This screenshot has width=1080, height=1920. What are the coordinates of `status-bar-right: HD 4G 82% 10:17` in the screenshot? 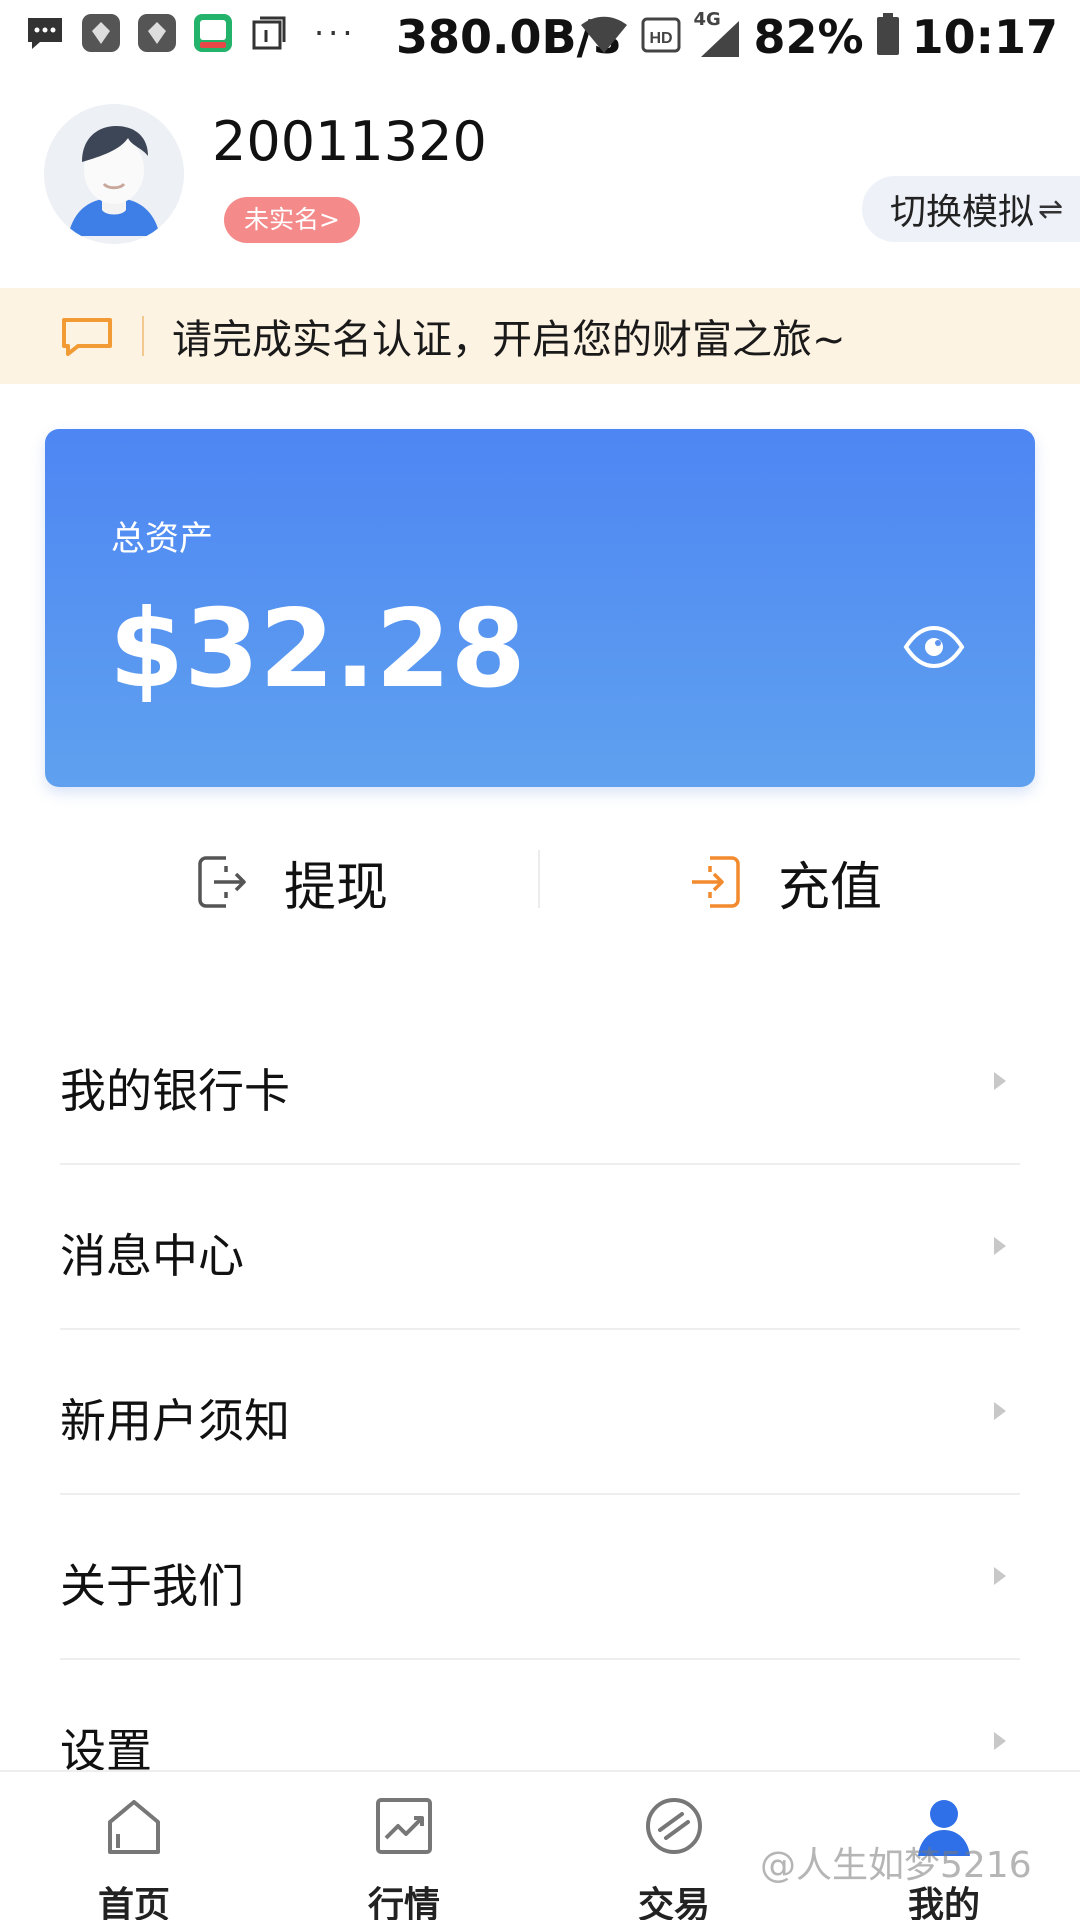 It's located at (818, 36).